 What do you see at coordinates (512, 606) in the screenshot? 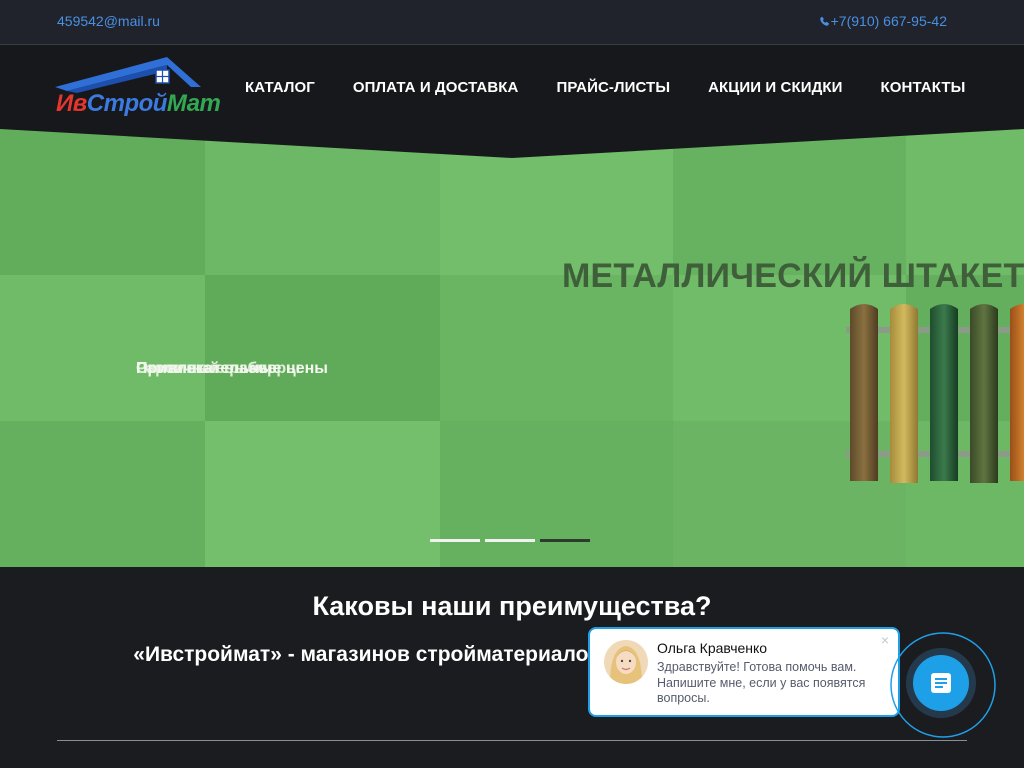
I see `advantages-title: Каковы наши преимущества?` at bounding box center [512, 606].